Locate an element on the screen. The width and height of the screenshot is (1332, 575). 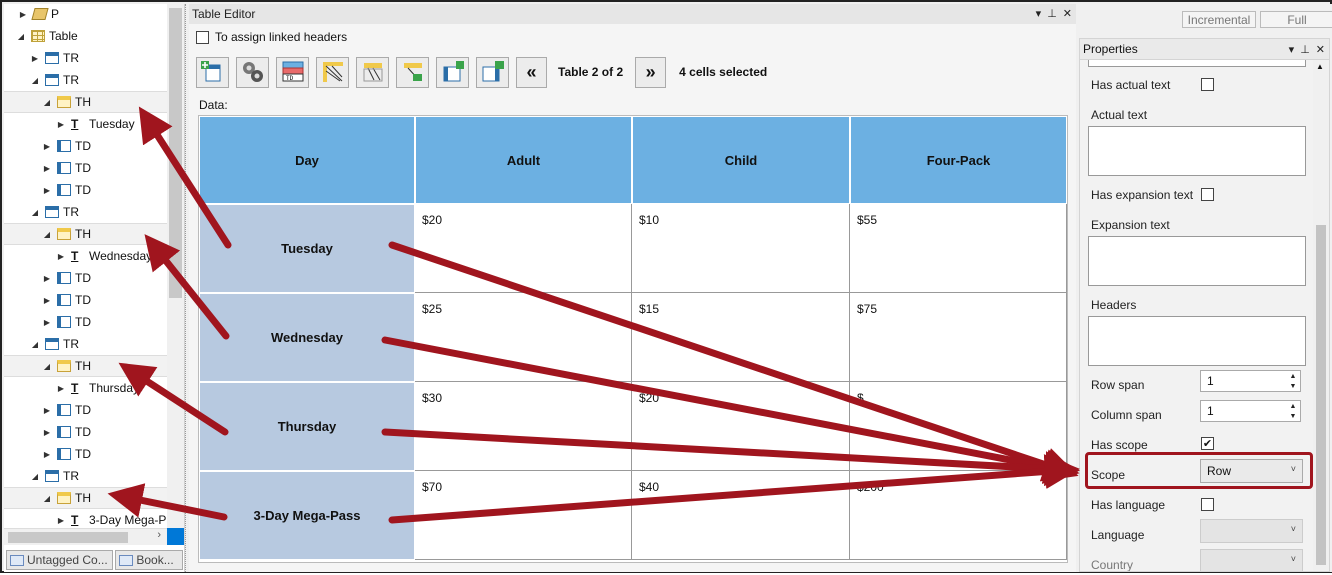
data-cell: $40 is located at coordinates (741, 515).